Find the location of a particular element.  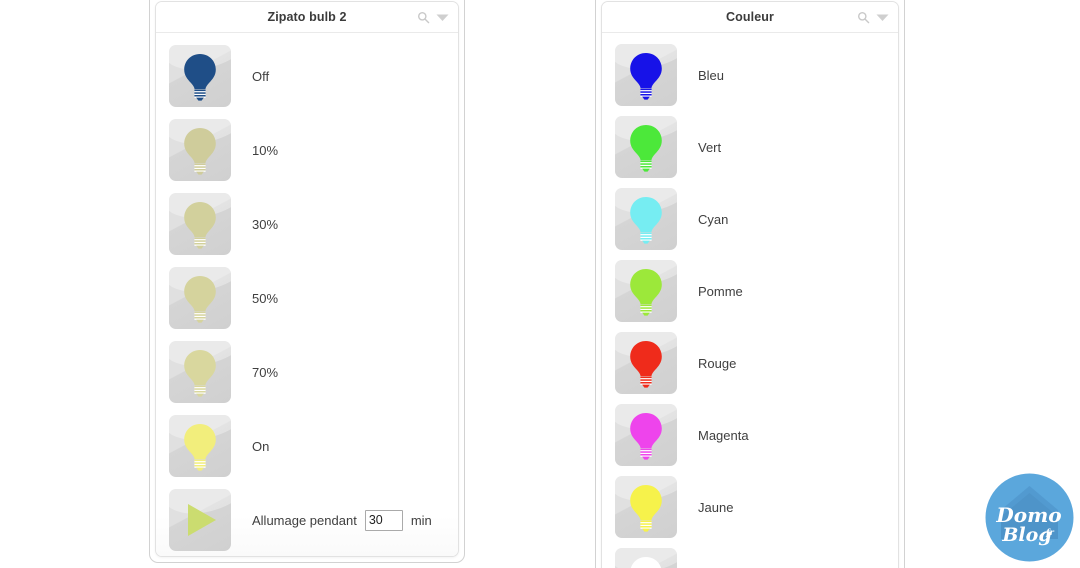

timer-unit-label: min is located at coordinates (421, 520).